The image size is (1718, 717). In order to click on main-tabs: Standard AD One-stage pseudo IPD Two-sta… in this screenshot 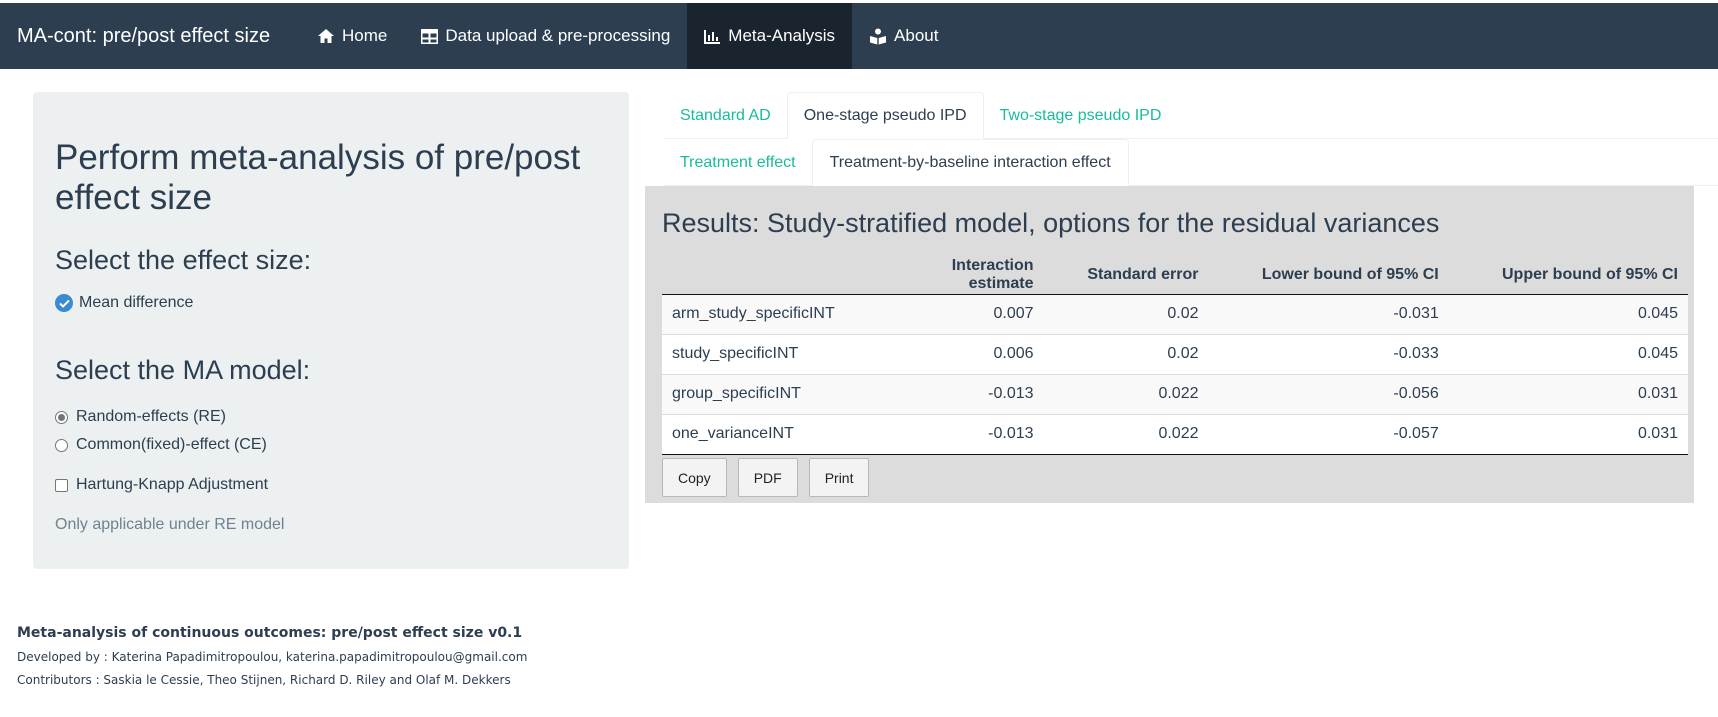, I will do `click(1191, 115)`.